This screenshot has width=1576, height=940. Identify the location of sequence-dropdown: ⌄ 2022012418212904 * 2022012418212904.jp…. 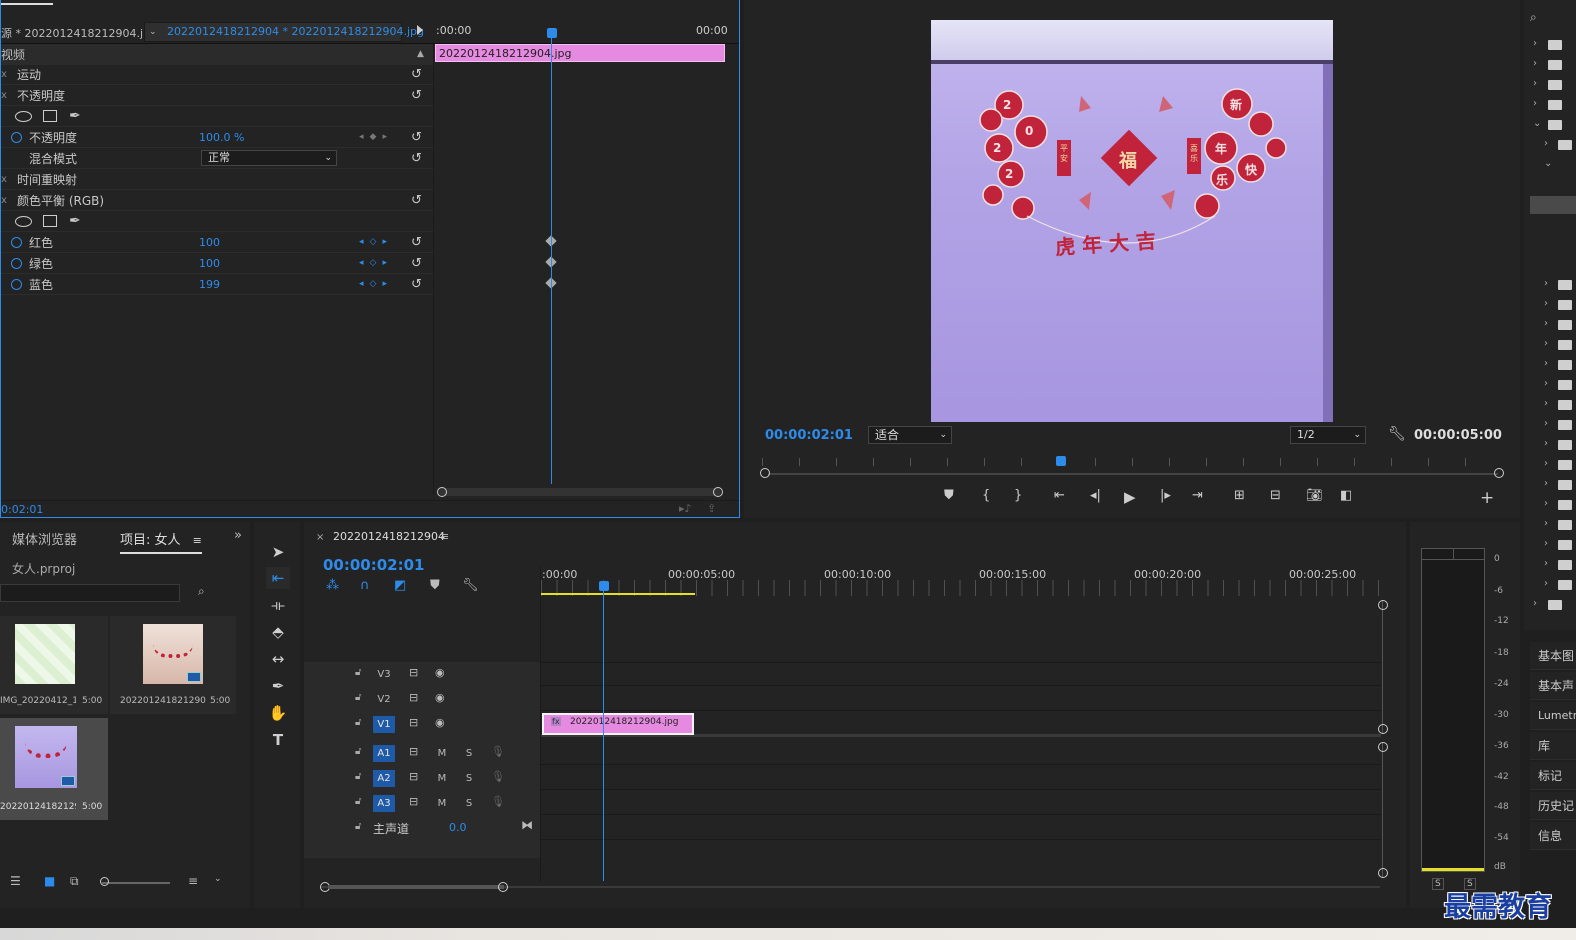
(284, 32).